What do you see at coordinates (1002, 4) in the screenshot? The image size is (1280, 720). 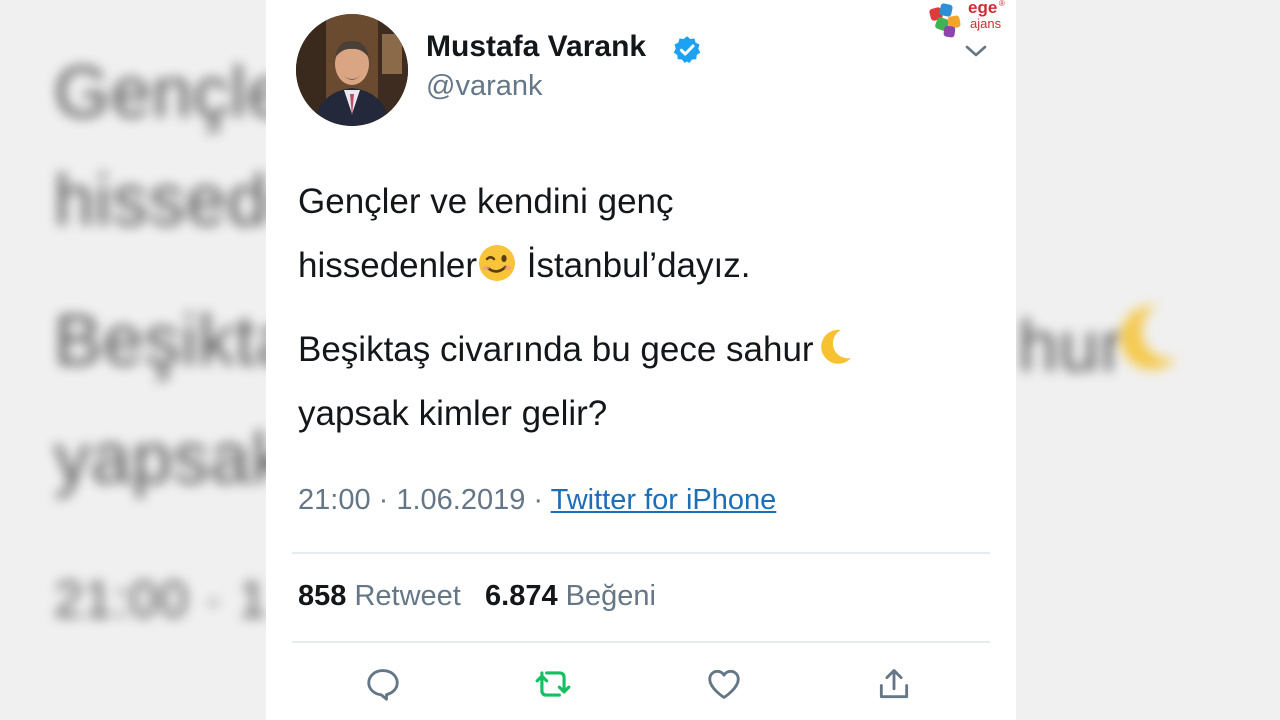 I see `watermark-registered-mark: ®` at bounding box center [1002, 4].